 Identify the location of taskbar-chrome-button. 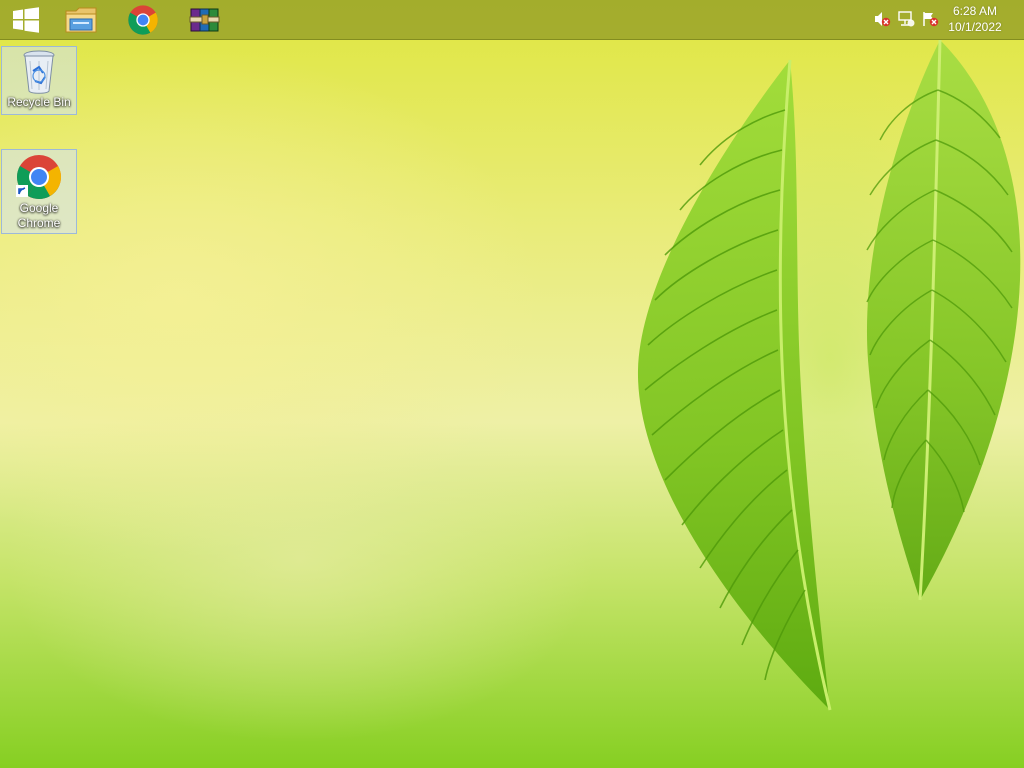
(143, 20).